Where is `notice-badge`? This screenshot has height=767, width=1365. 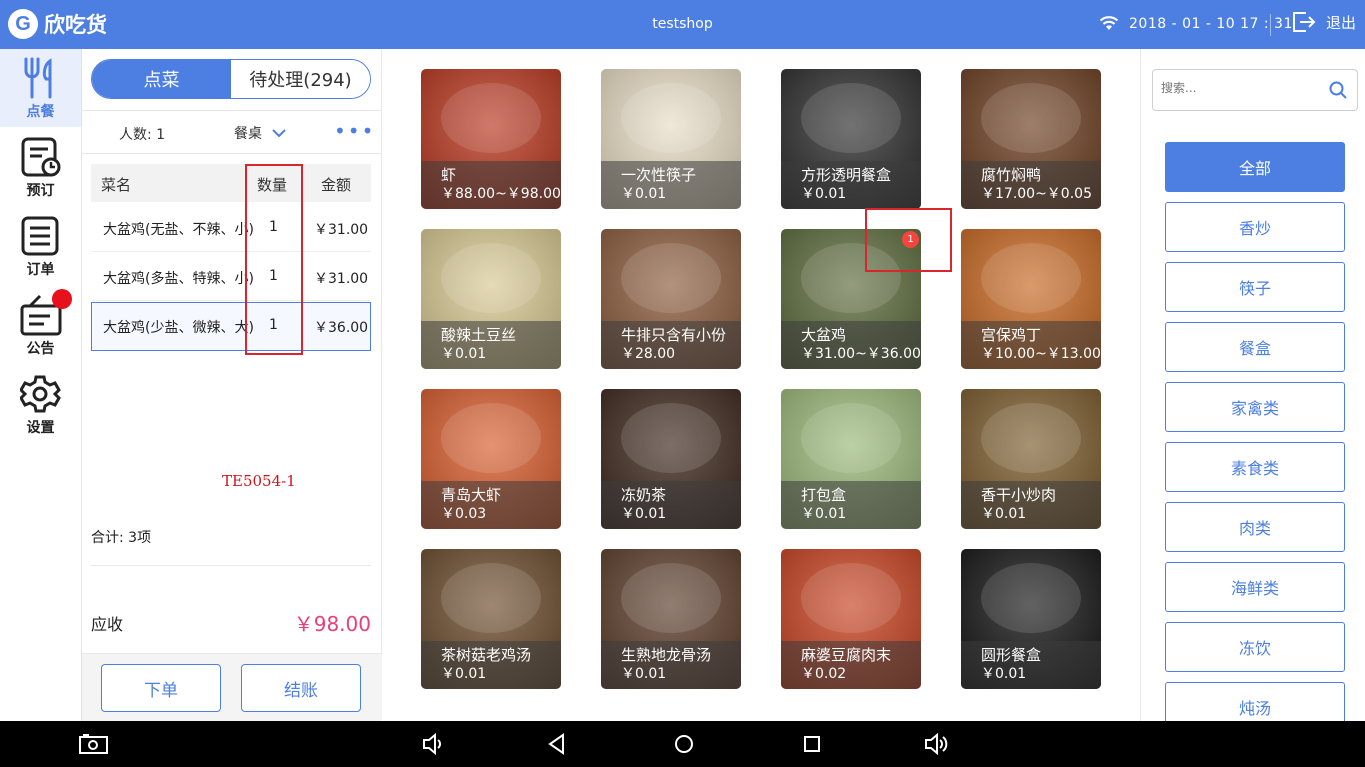
notice-badge is located at coordinates (62, 299).